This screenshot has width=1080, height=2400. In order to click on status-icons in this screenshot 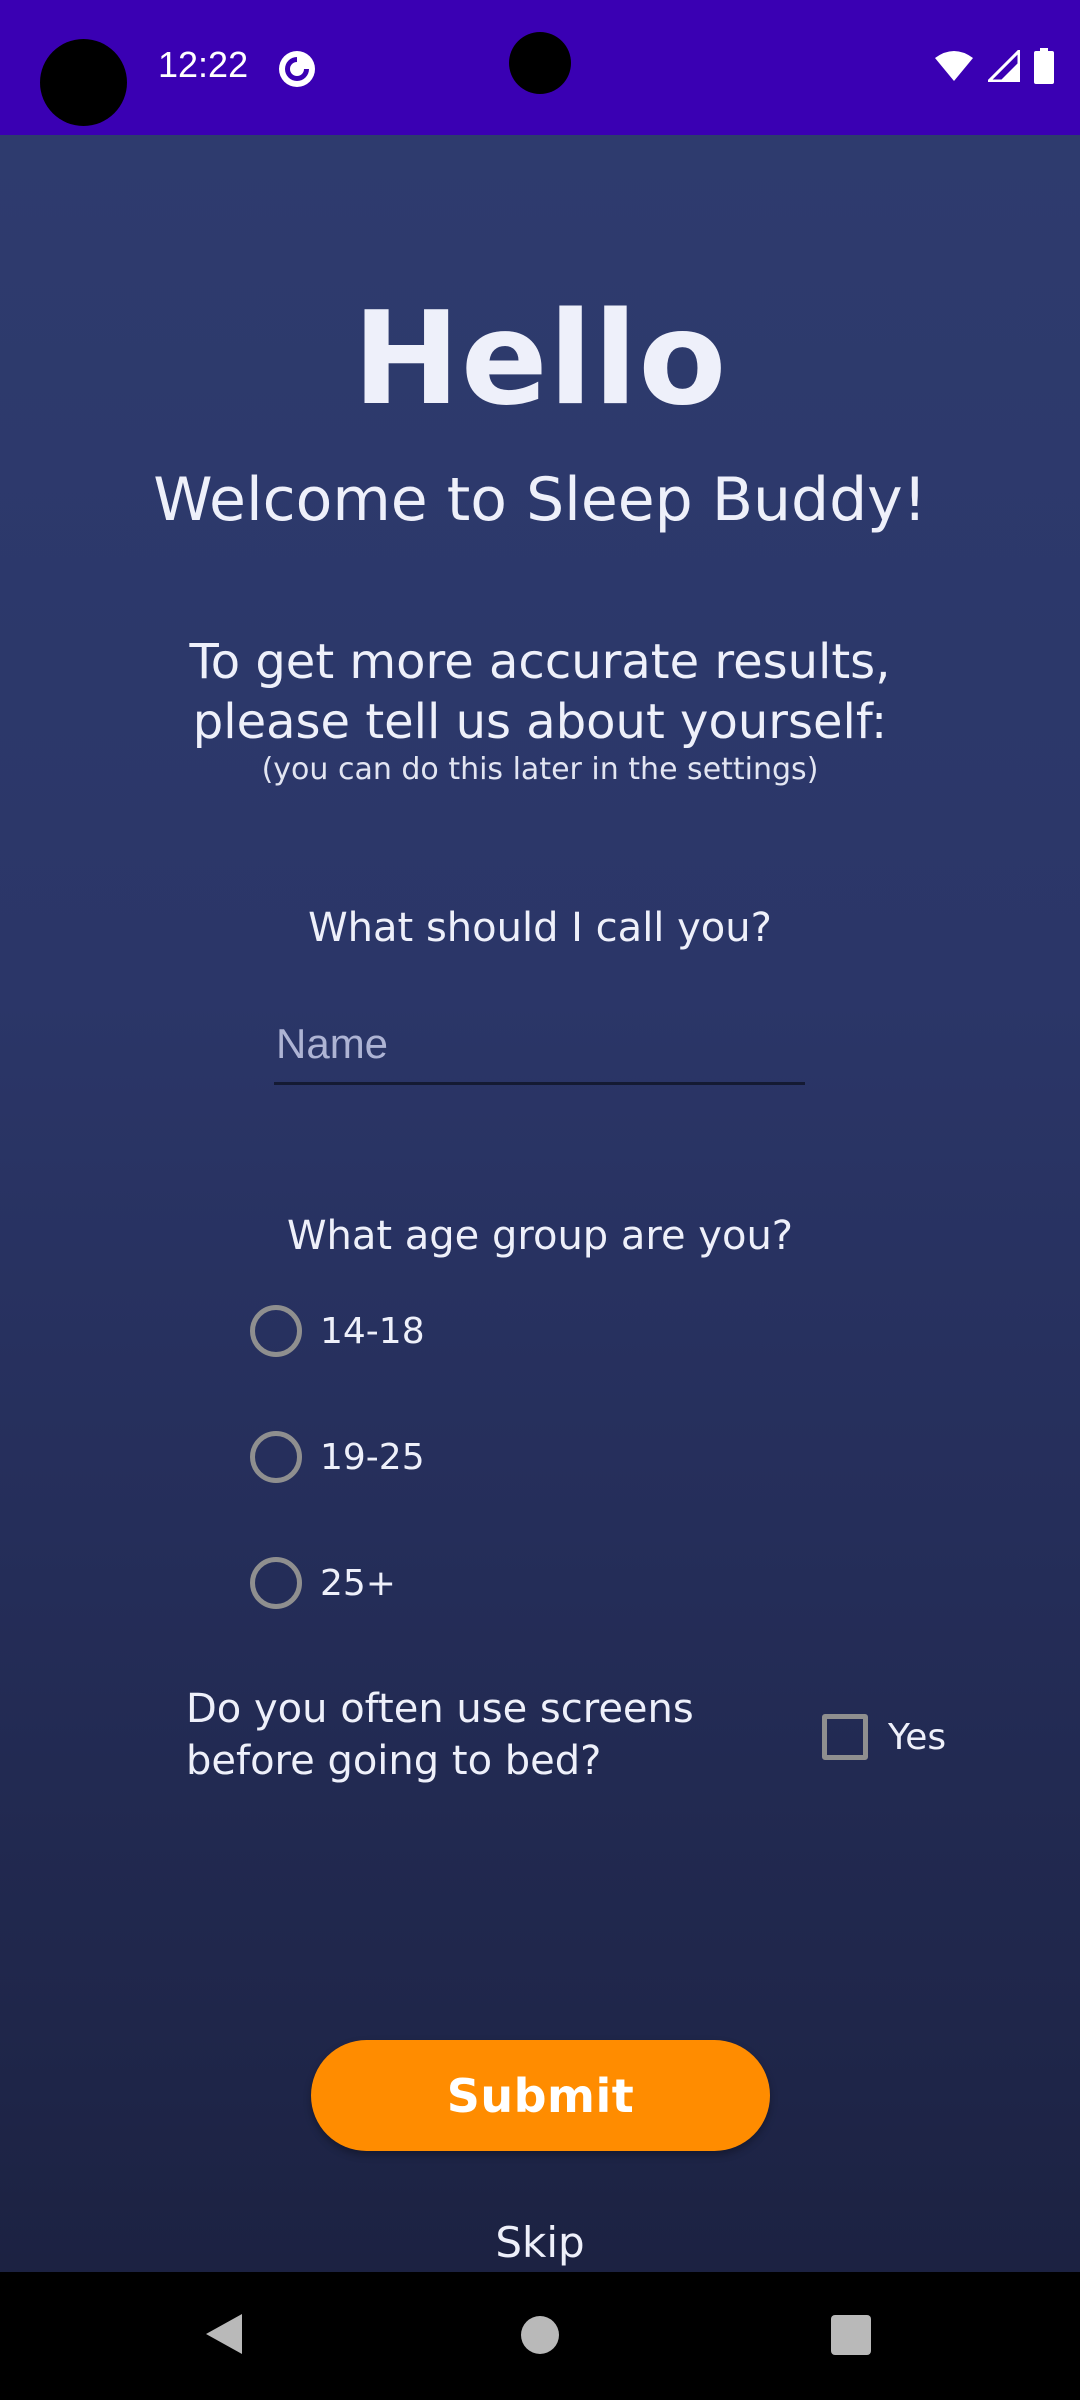, I will do `click(994, 66)`.